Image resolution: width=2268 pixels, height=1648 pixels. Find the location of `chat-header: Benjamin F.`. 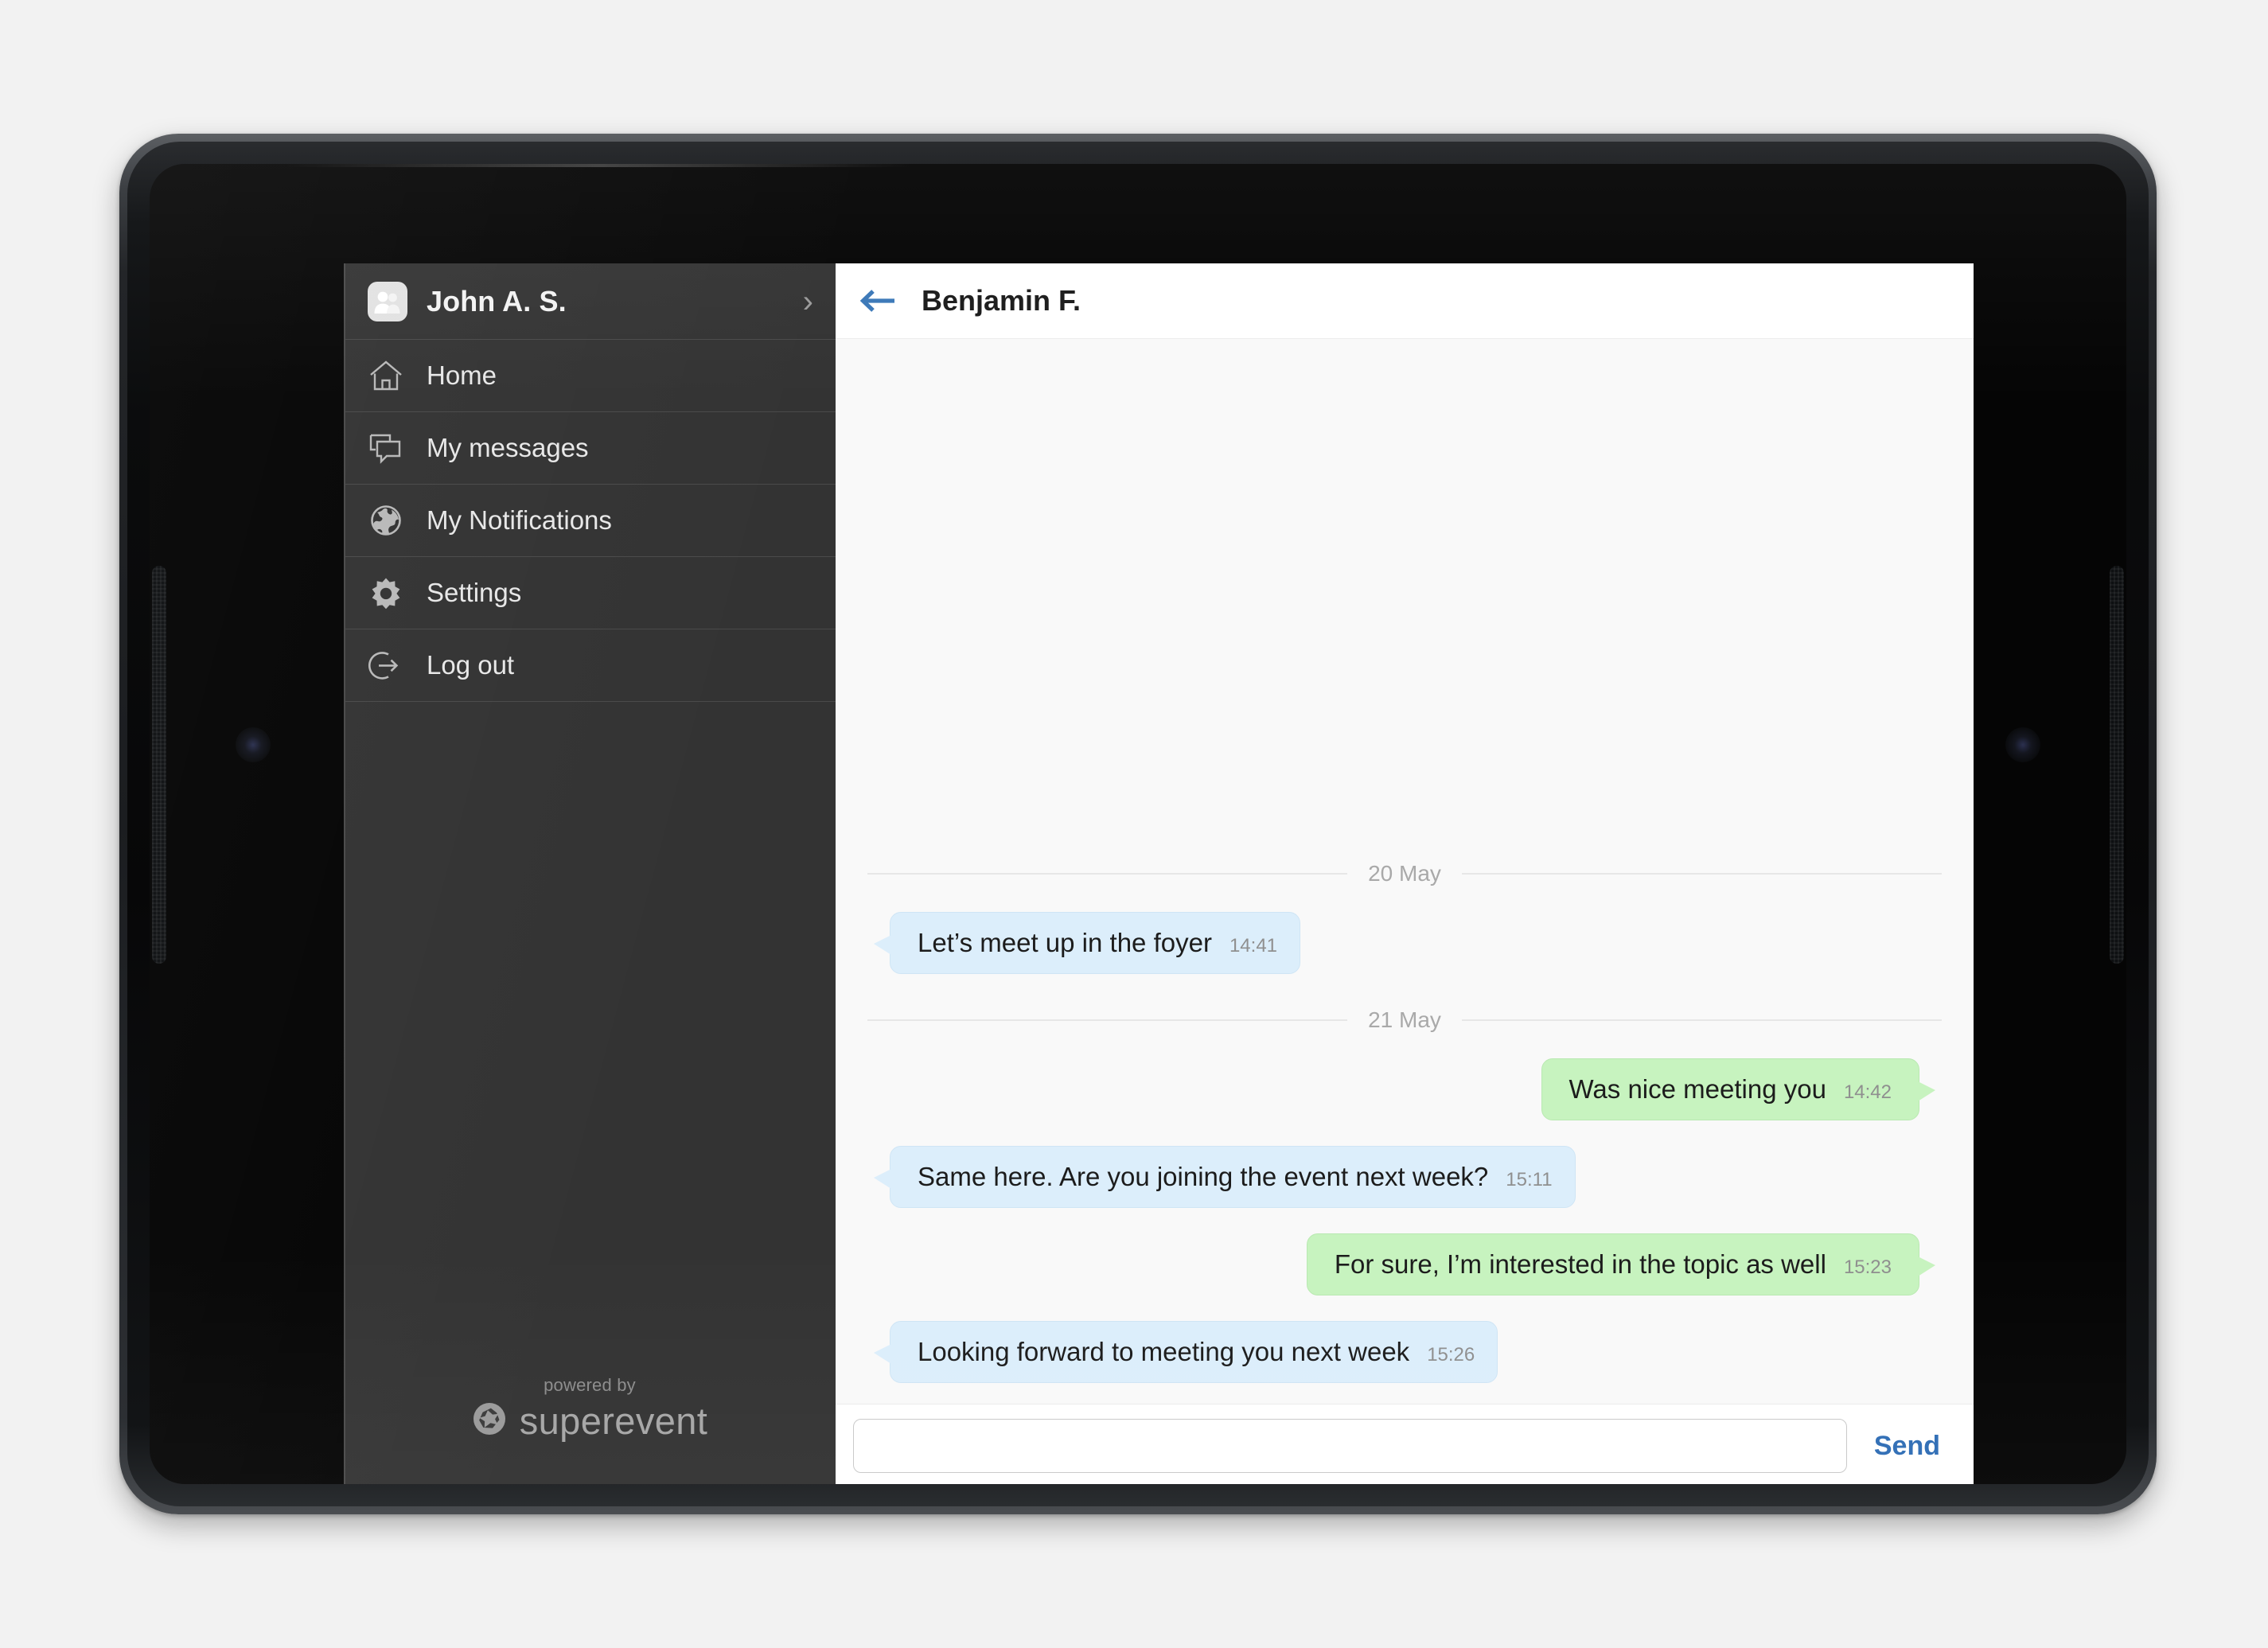

chat-header: Benjamin F. is located at coordinates (1405, 301).